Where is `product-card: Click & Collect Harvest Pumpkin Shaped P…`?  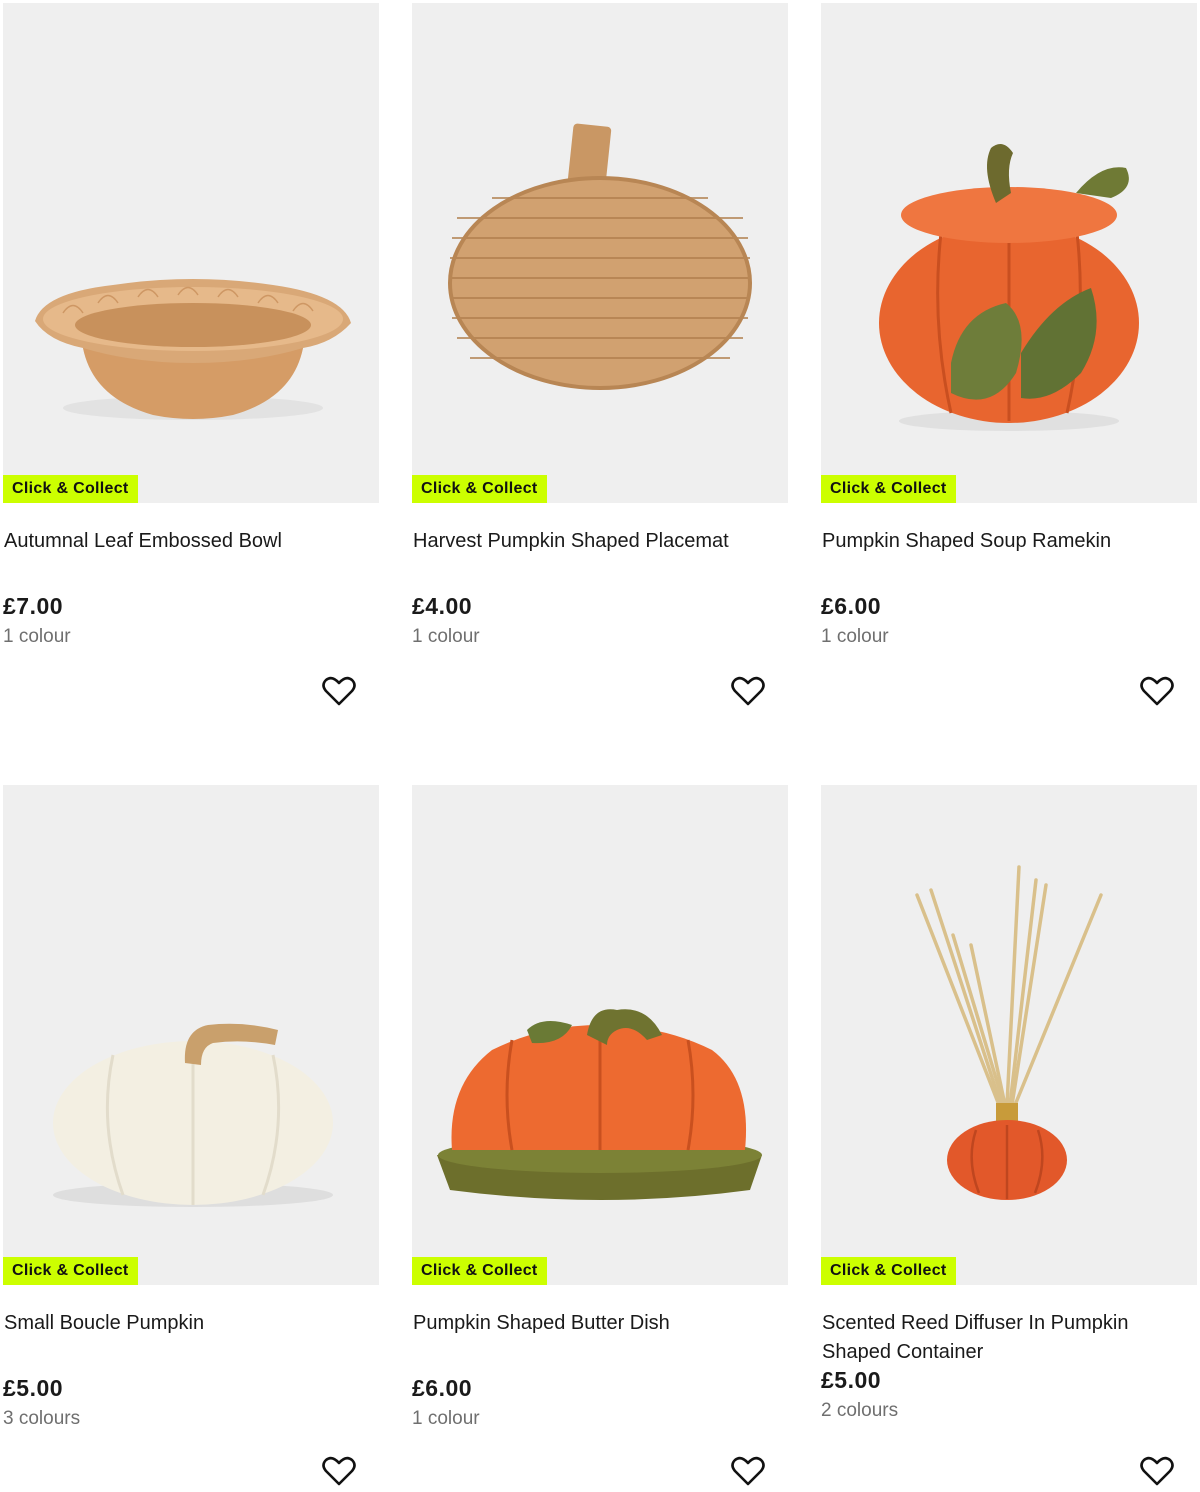 product-card: Click & Collect Harvest Pumpkin Shaped P… is located at coordinates (600, 354).